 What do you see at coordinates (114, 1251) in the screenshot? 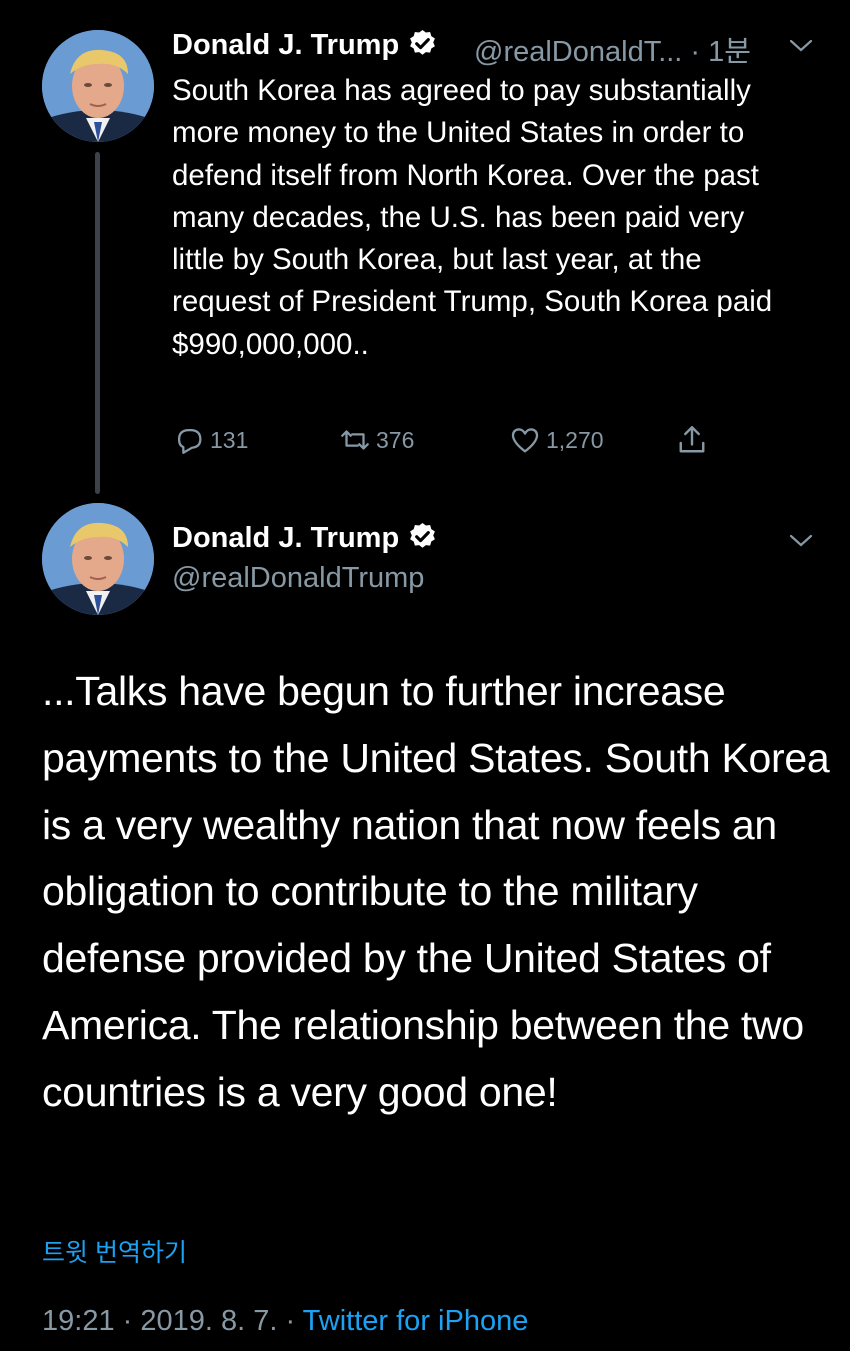
I see `translate-tweet-link: 트윗 번역하기` at bounding box center [114, 1251].